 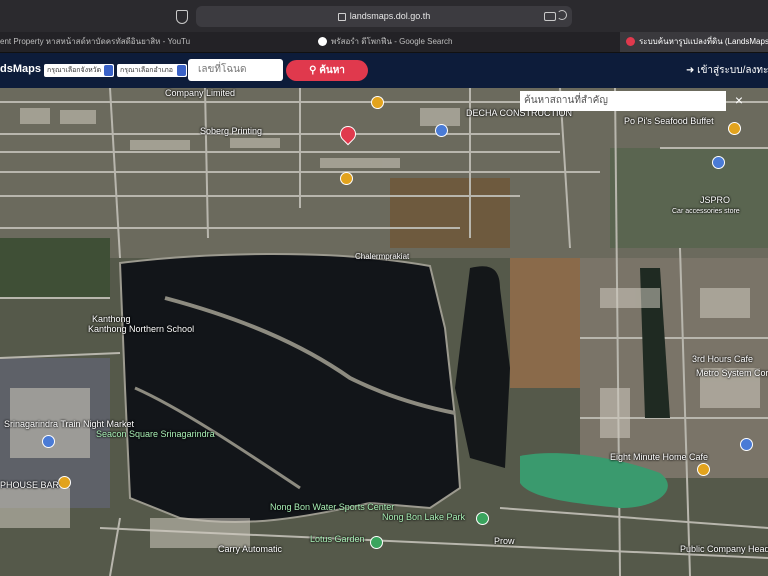 I want to click on map-label: Car accessories store, so click(x=706, y=211).